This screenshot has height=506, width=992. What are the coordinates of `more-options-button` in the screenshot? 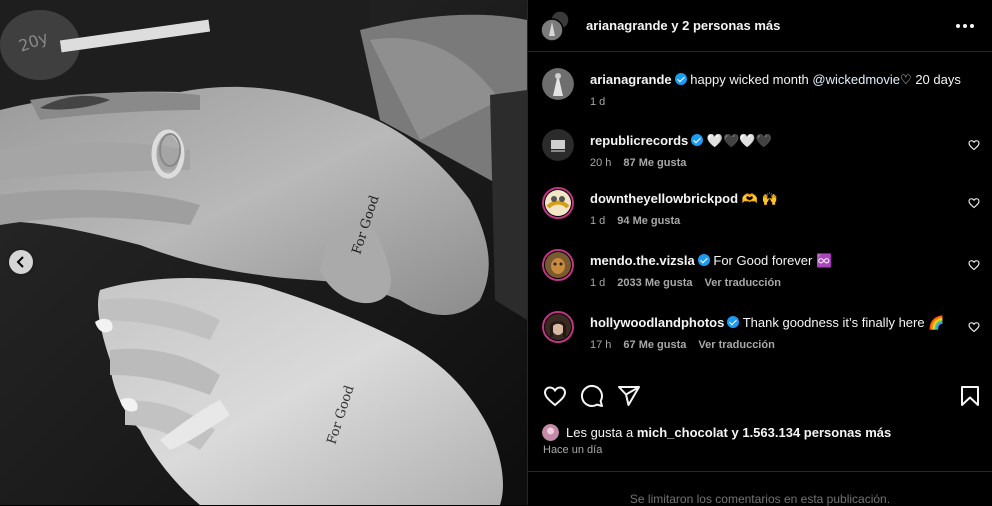 It's located at (965, 26).